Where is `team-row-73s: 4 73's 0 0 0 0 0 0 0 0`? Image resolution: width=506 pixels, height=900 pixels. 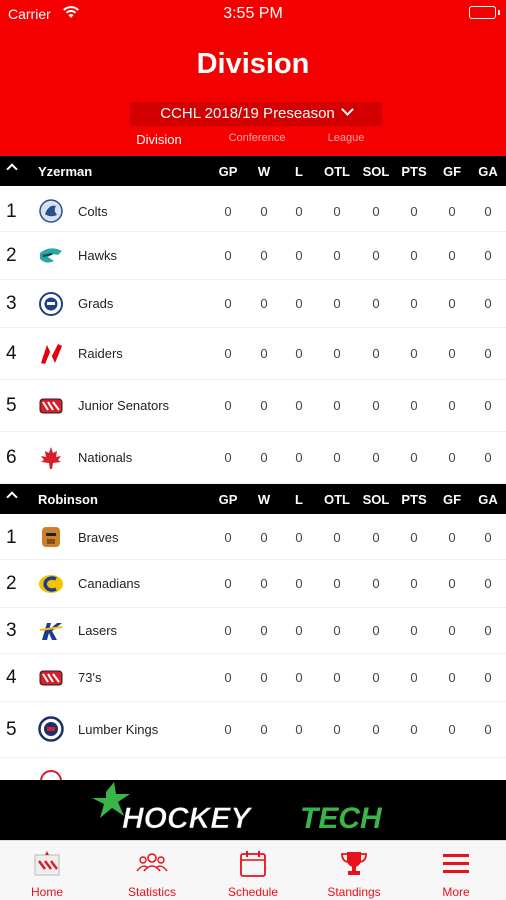
team-row-73s: 4 73's 0 0 0 0 0 0 0 0 is located at coordinates (253, 678).